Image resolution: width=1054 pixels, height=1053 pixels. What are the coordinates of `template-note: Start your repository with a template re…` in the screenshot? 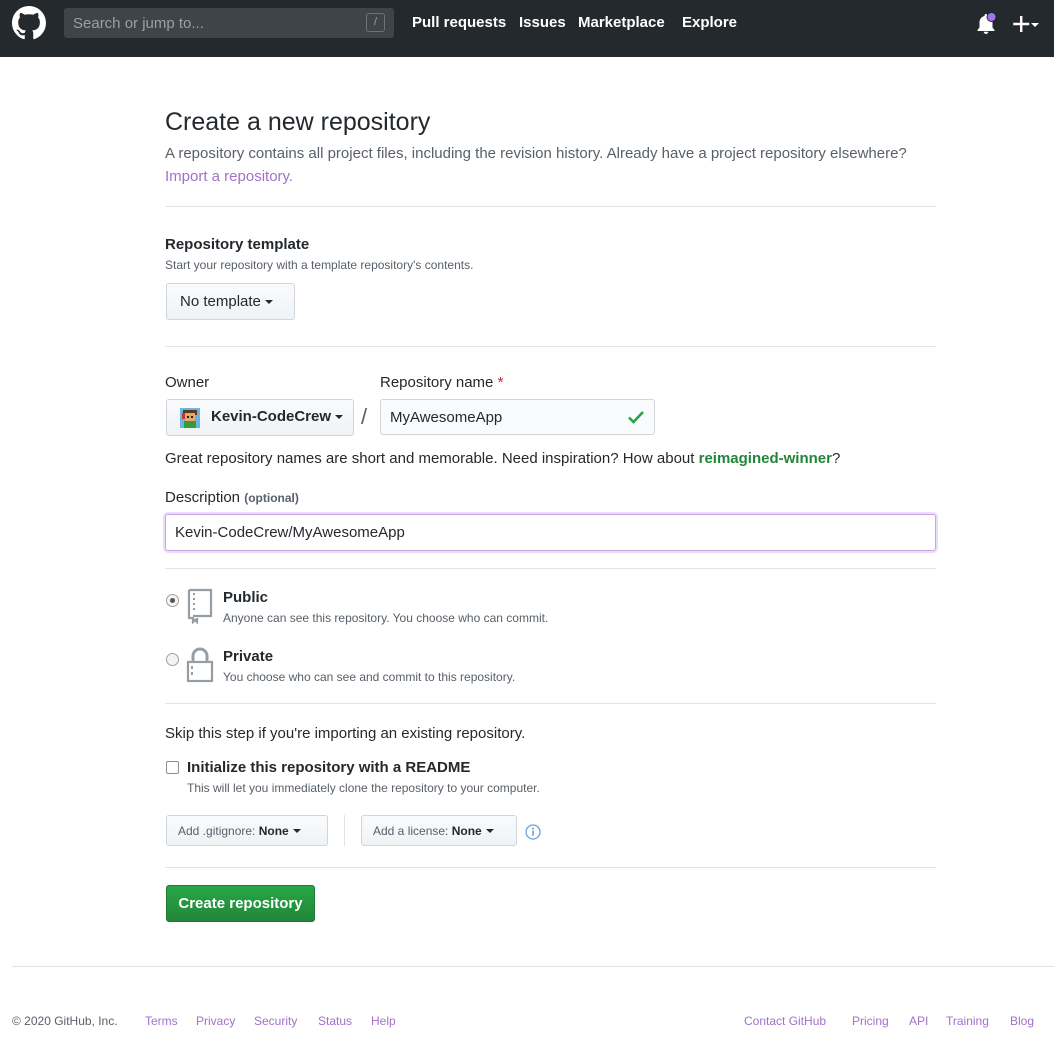 It's located at (319, 265).